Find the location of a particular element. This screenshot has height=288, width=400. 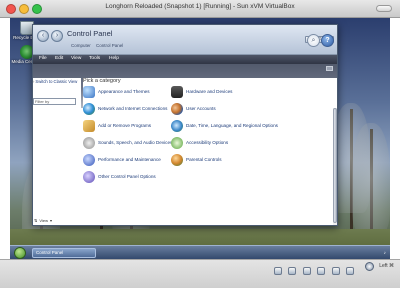

sound-speaker-icon is located at coordinates (89, 143).